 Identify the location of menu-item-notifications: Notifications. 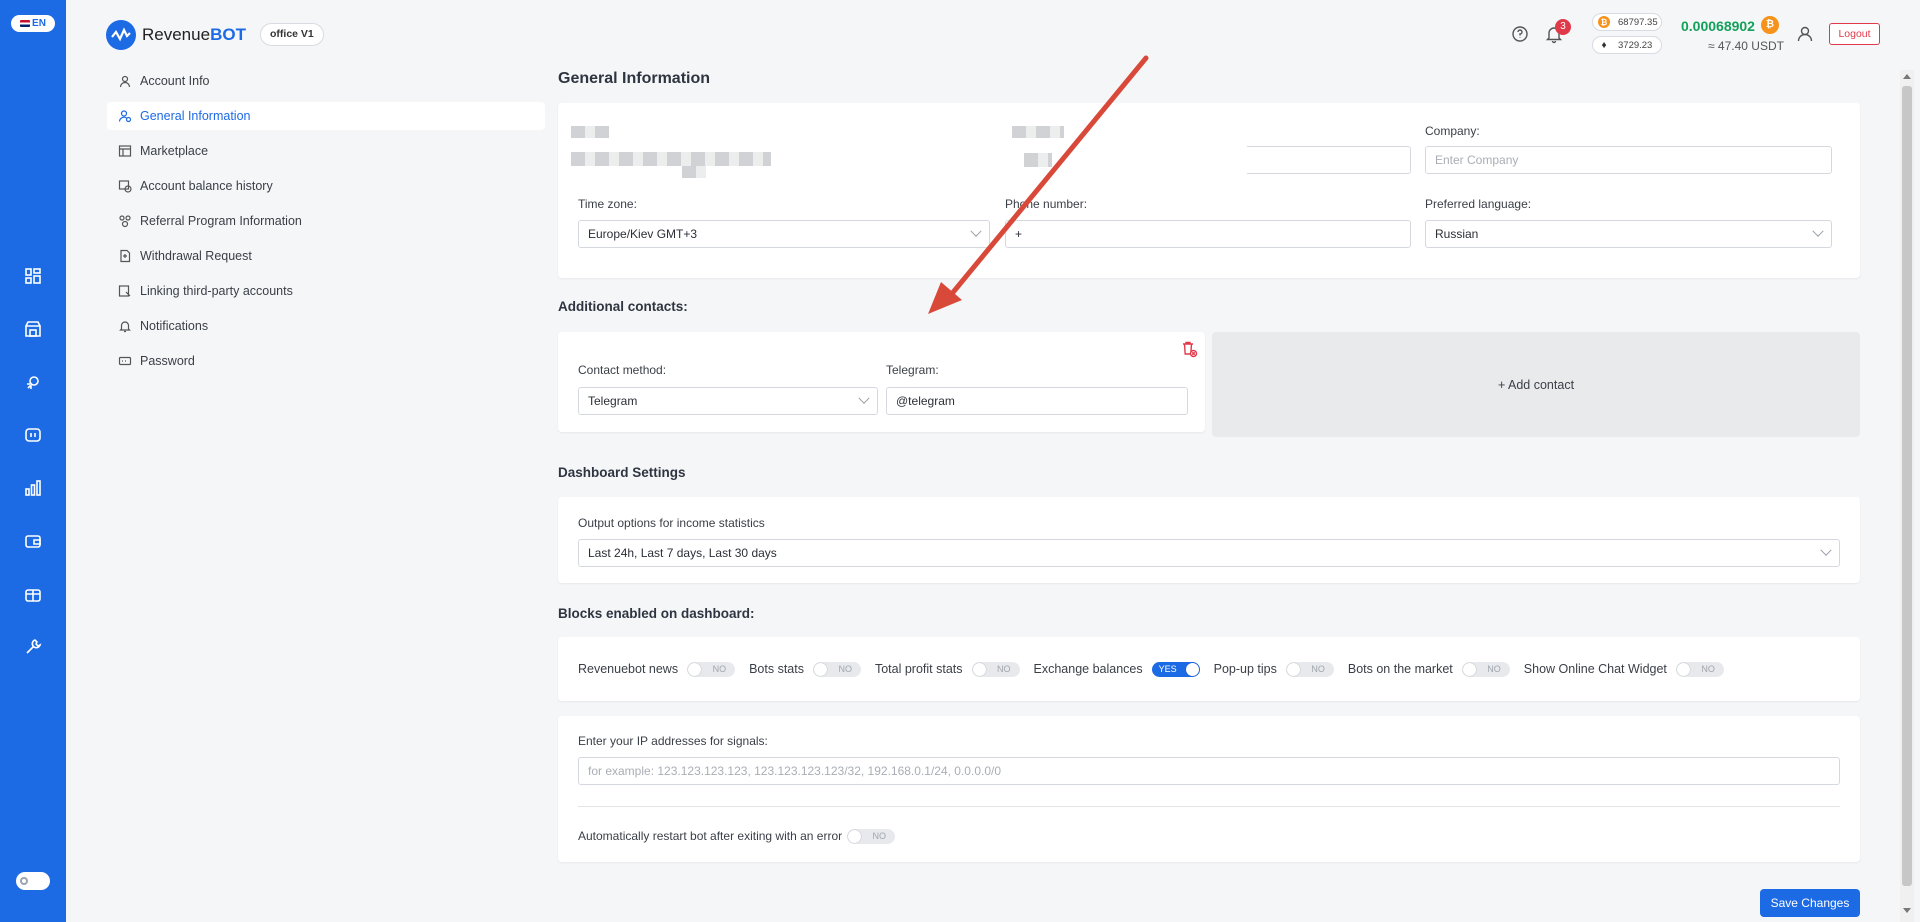
(326, 326).